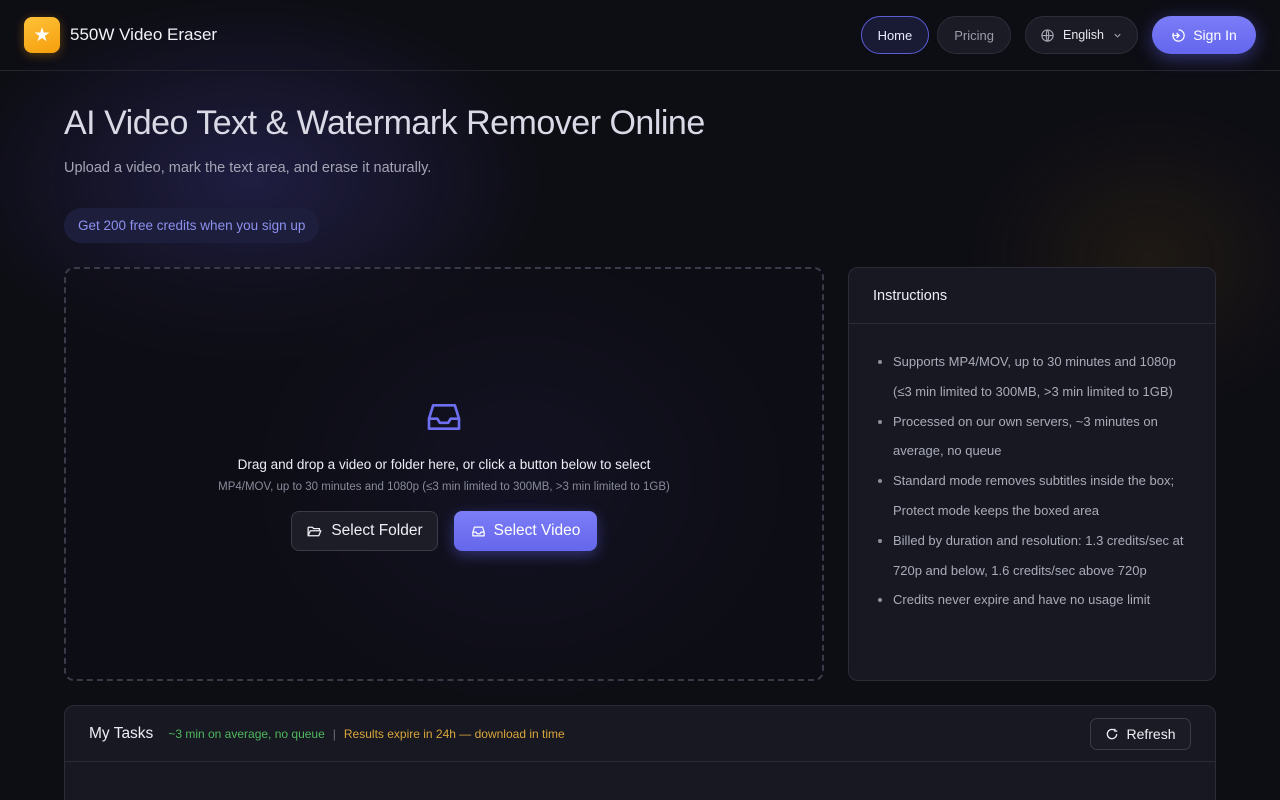  What do you see at coordinates (1032, 296) in the screenshot?
I see `instructions-title: Instructions` at bounding box center [1032, 296].